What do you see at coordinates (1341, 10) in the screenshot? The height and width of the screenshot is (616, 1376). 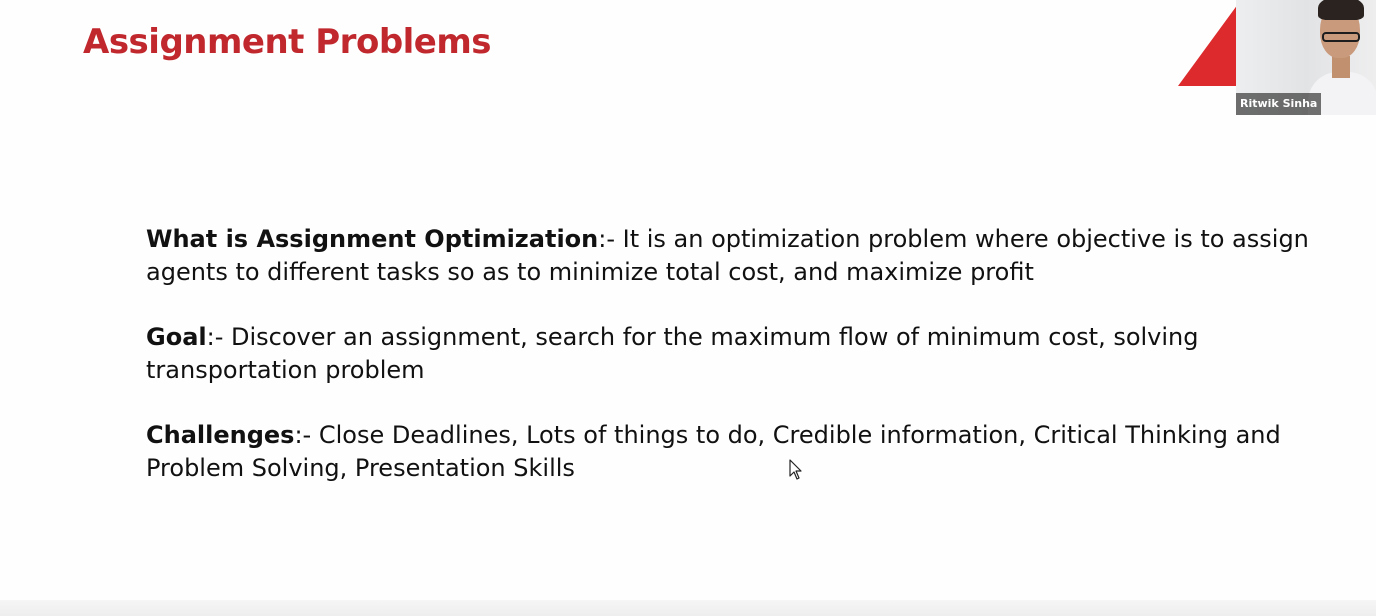 I see `participant-hair` at bounding box center [1341, 10].